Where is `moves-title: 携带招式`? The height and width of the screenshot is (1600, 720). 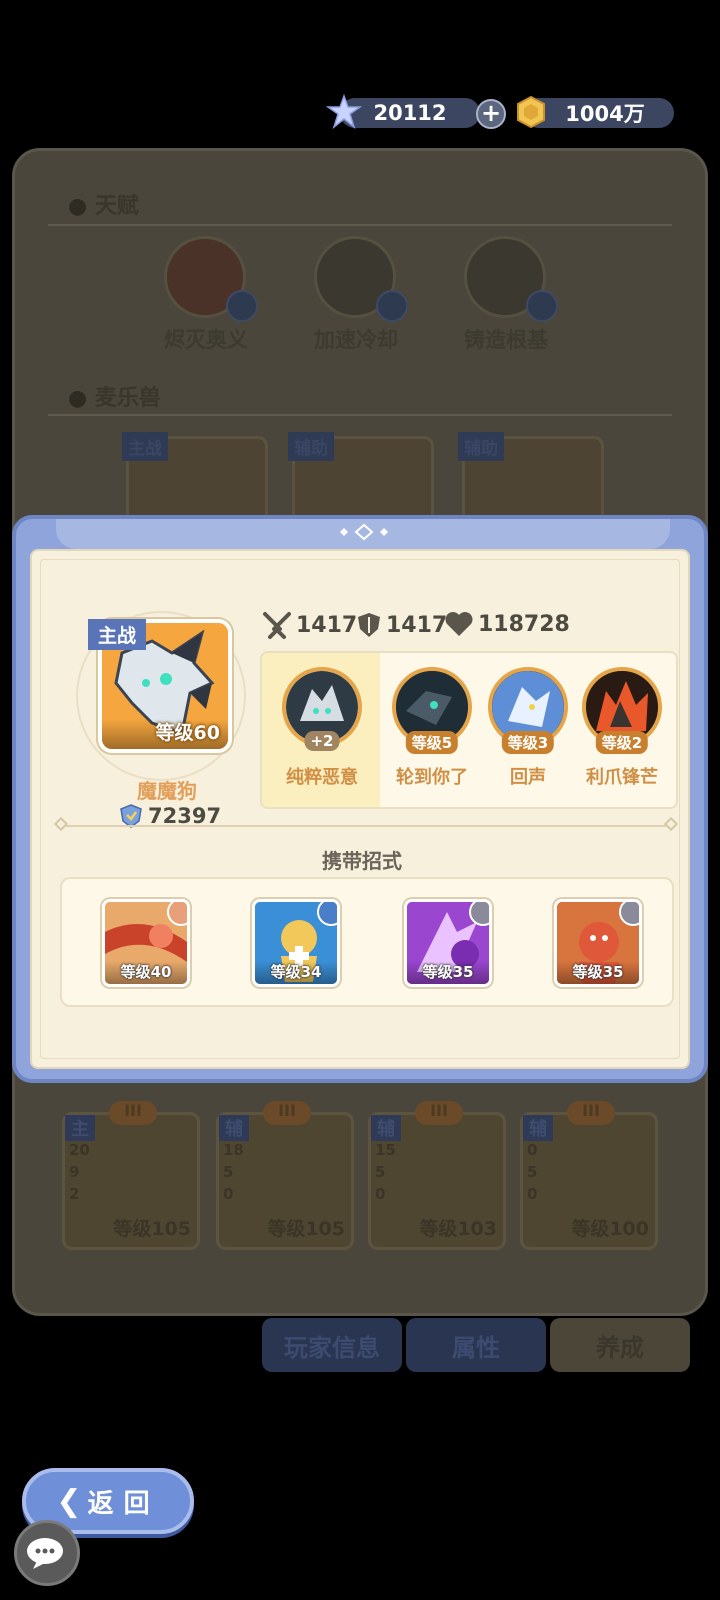 moves-title: 携带招式 is located at coordinates (362, 861).